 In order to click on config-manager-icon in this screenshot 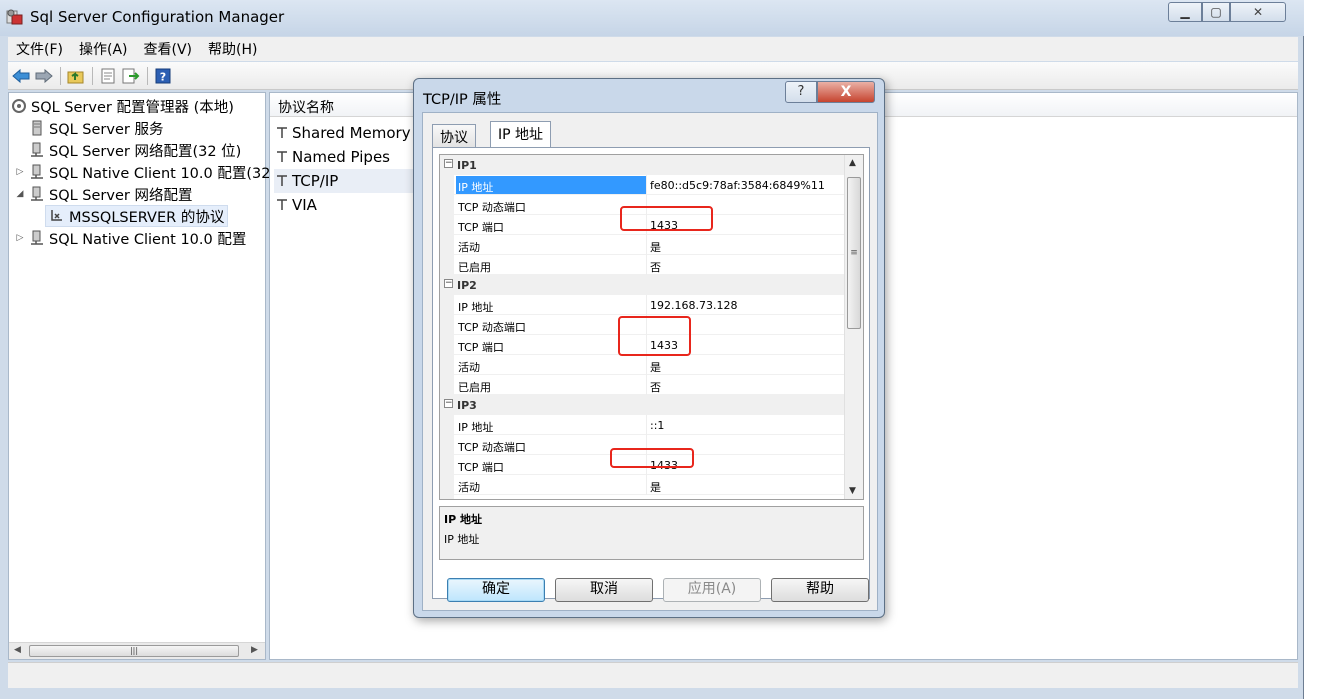, I will do `click(19, 106)`.